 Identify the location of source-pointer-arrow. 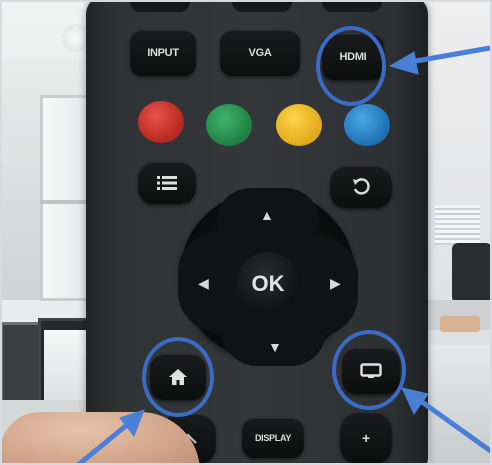
(456, 427).